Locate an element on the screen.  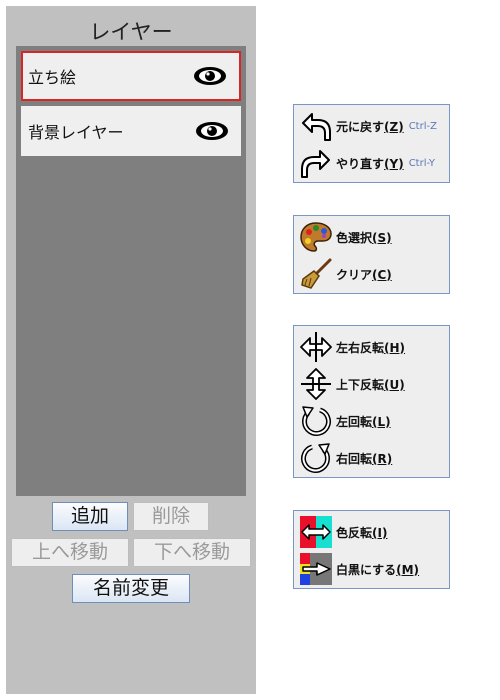
filter-group: 色反転(I) 白黒にする(M) is located at coordinates (371, 549).